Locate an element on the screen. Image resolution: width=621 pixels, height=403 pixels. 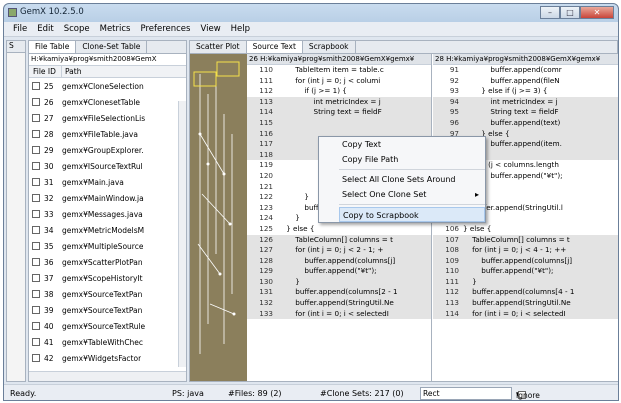
table-row: 29 gemx¥GroupExplorer. is located at coordinates (107, 150).